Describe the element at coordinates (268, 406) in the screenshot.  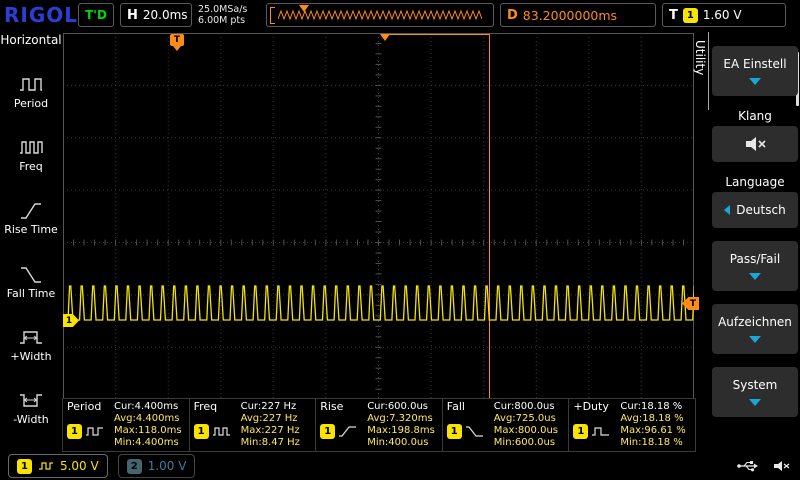
I see `measurement-cur: Cur:227 Hz` at that location.